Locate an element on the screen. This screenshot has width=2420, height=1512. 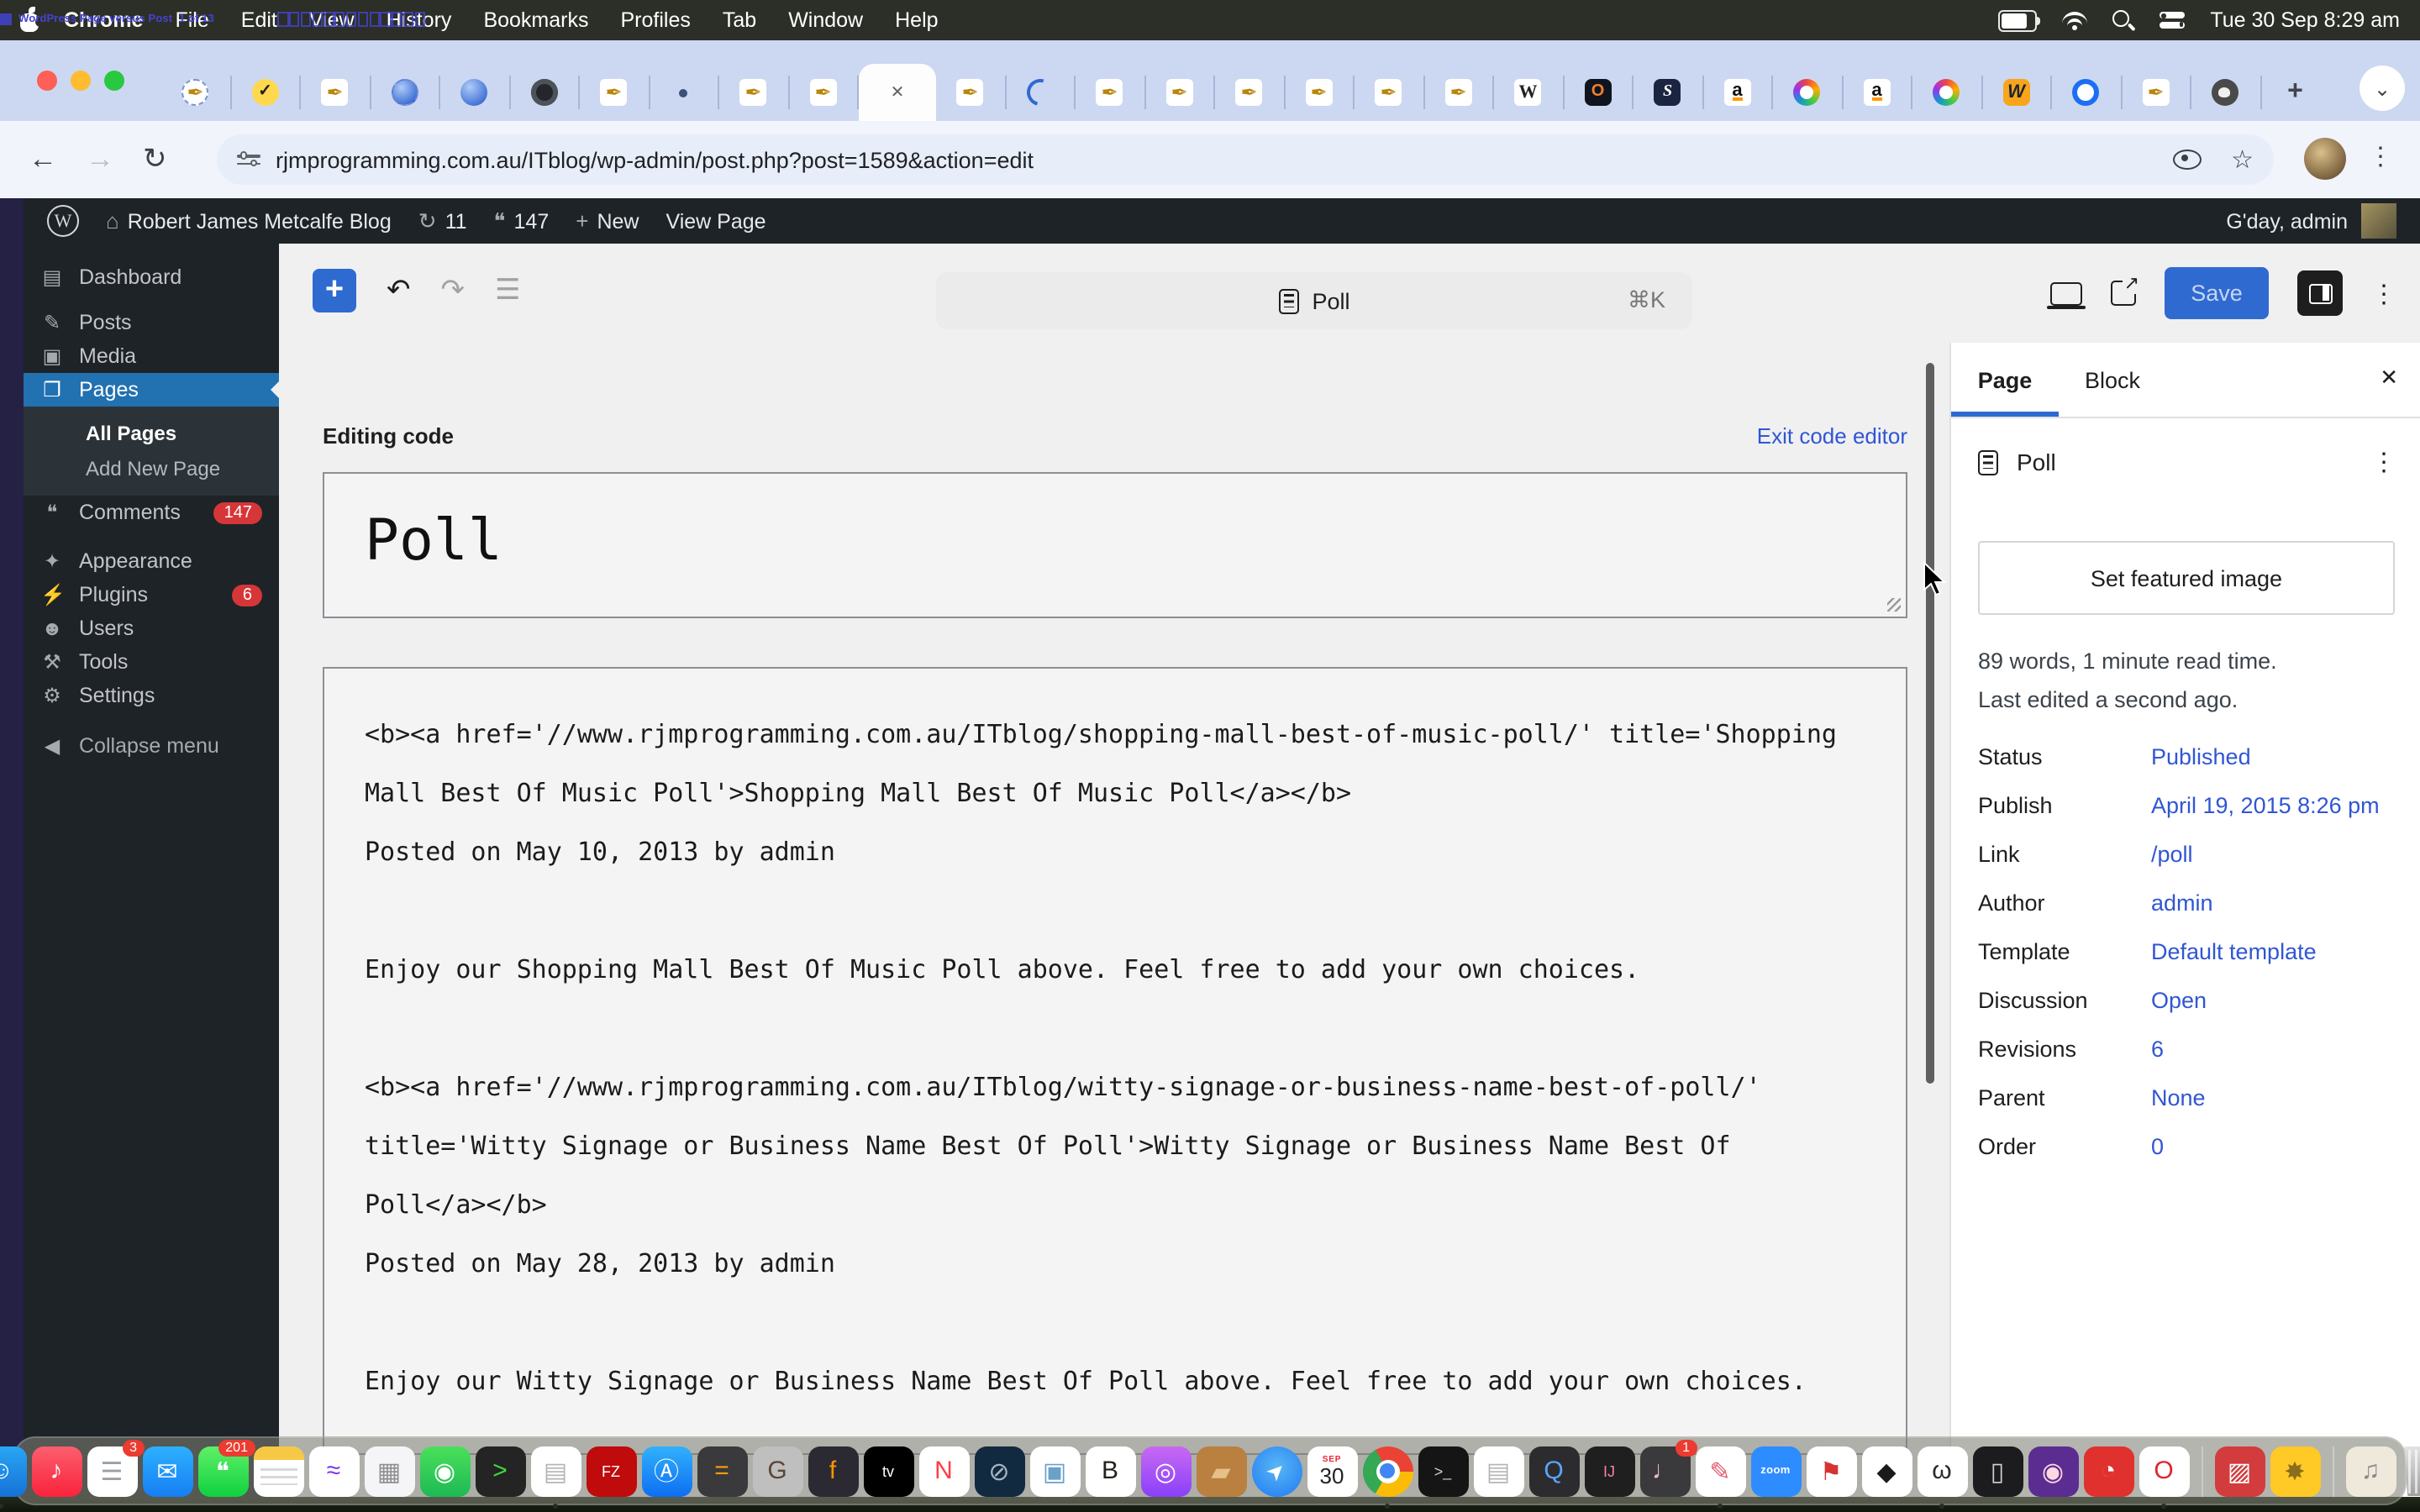
tab-quill-13: ✒ is located at coordinates (1110, 92).